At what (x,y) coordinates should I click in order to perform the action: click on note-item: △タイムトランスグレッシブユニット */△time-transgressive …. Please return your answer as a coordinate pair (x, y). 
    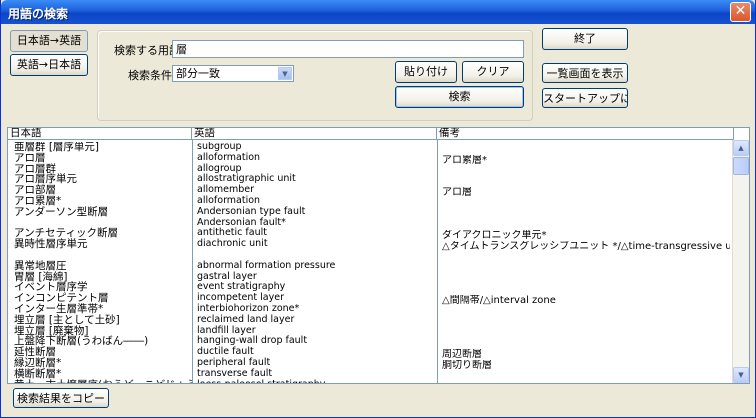
    Looking at the image, I should click on (586, 246).